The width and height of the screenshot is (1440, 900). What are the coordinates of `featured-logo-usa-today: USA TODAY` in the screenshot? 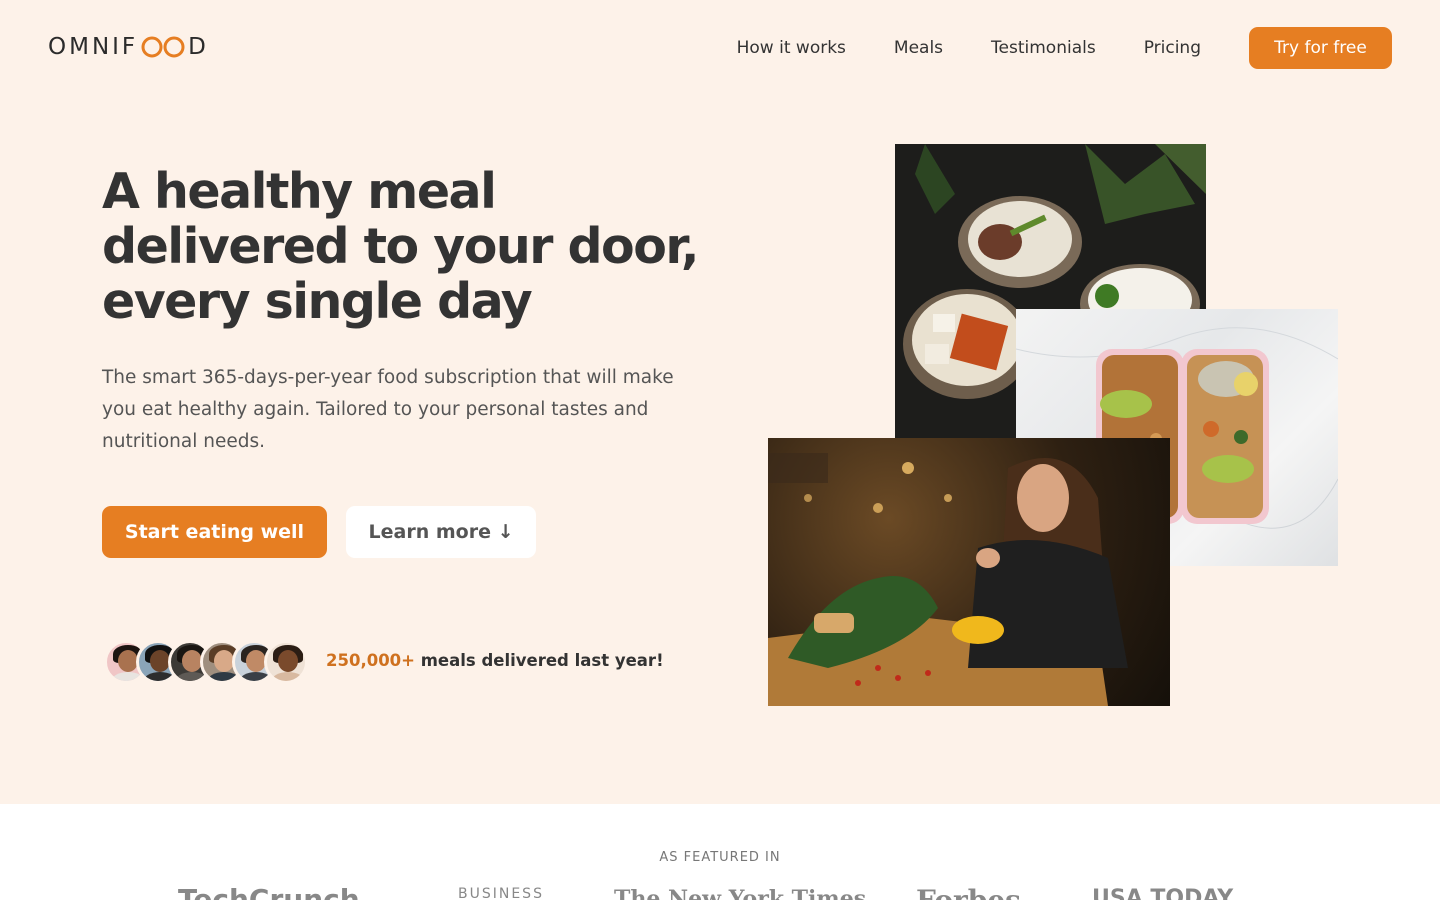 It's located at (1163, 893).